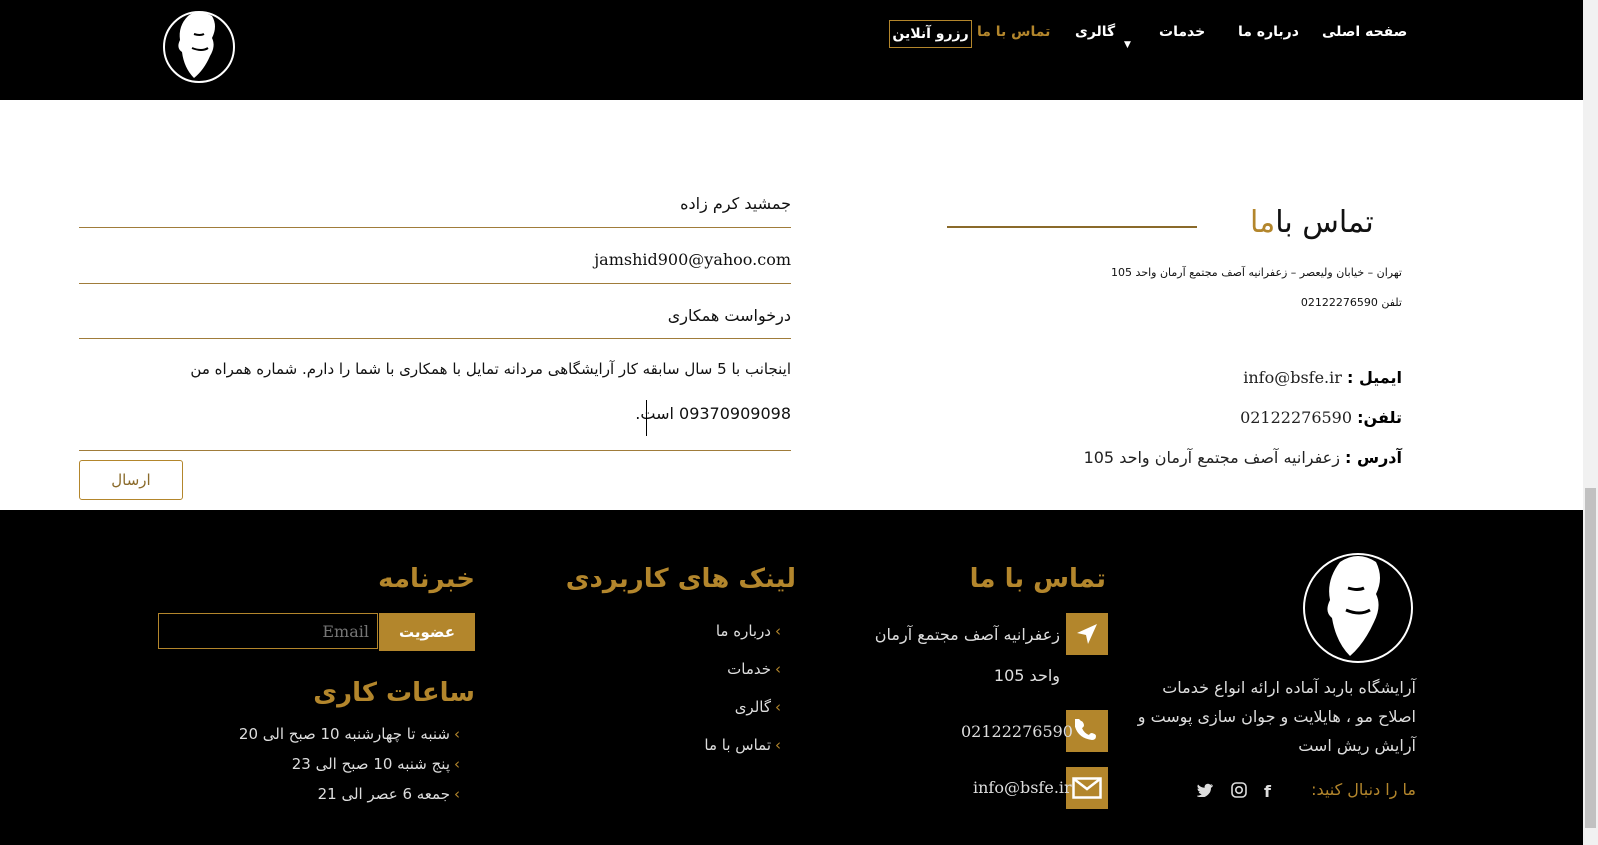 The height and width of the screenshot is (845, 1598). Describe the element at coordinates (1087, 634) in the screenshot. I see `location-icon` at that location.